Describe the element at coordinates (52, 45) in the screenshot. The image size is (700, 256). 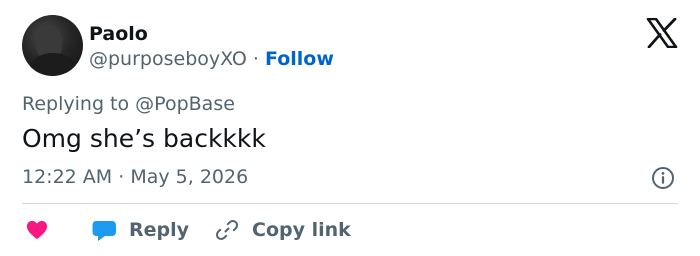
I see `avatar` at that location.